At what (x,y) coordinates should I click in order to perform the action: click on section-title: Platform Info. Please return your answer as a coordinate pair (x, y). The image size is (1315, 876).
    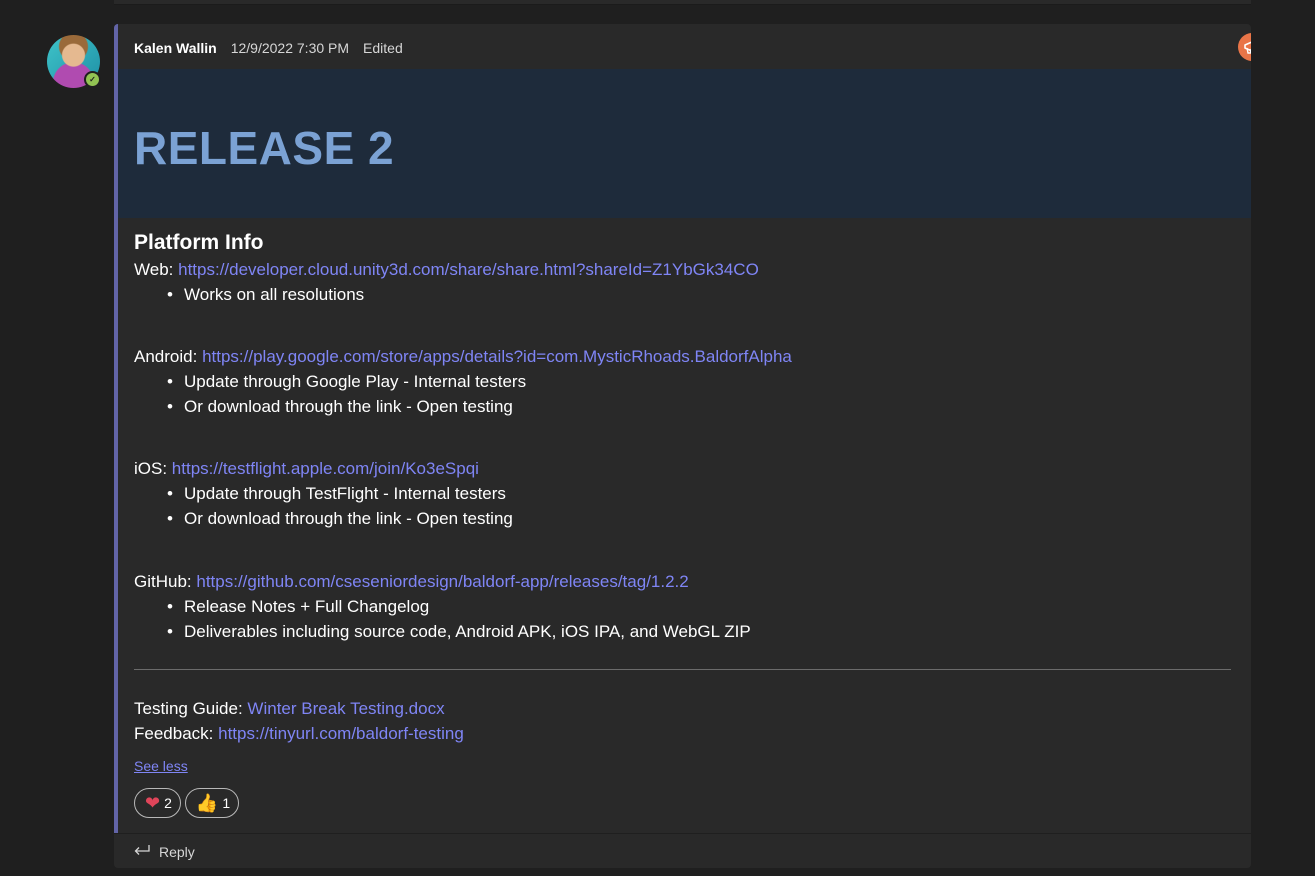
    Looking at the image, I should click on (199, 242).